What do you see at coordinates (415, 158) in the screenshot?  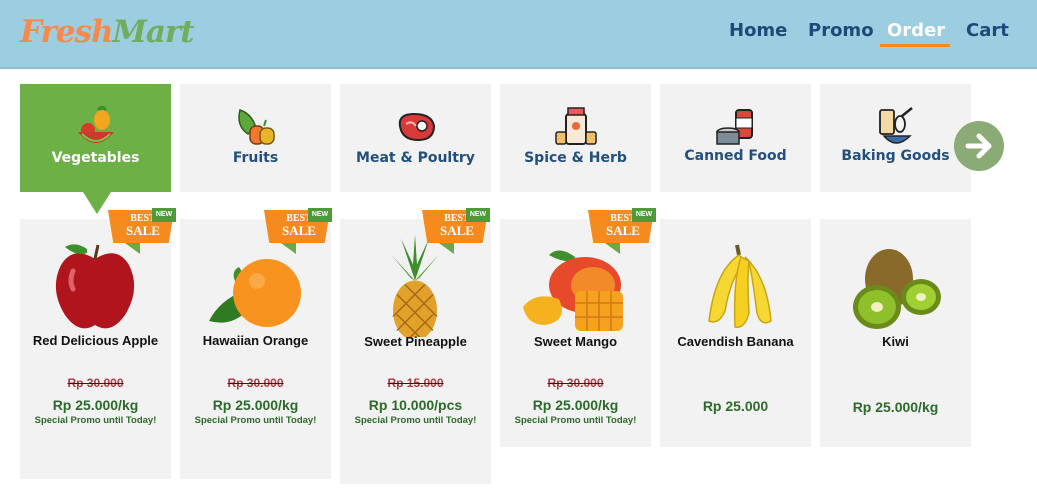 I see `category-label: Meat & Poultry` at bounding box center [415, 158].